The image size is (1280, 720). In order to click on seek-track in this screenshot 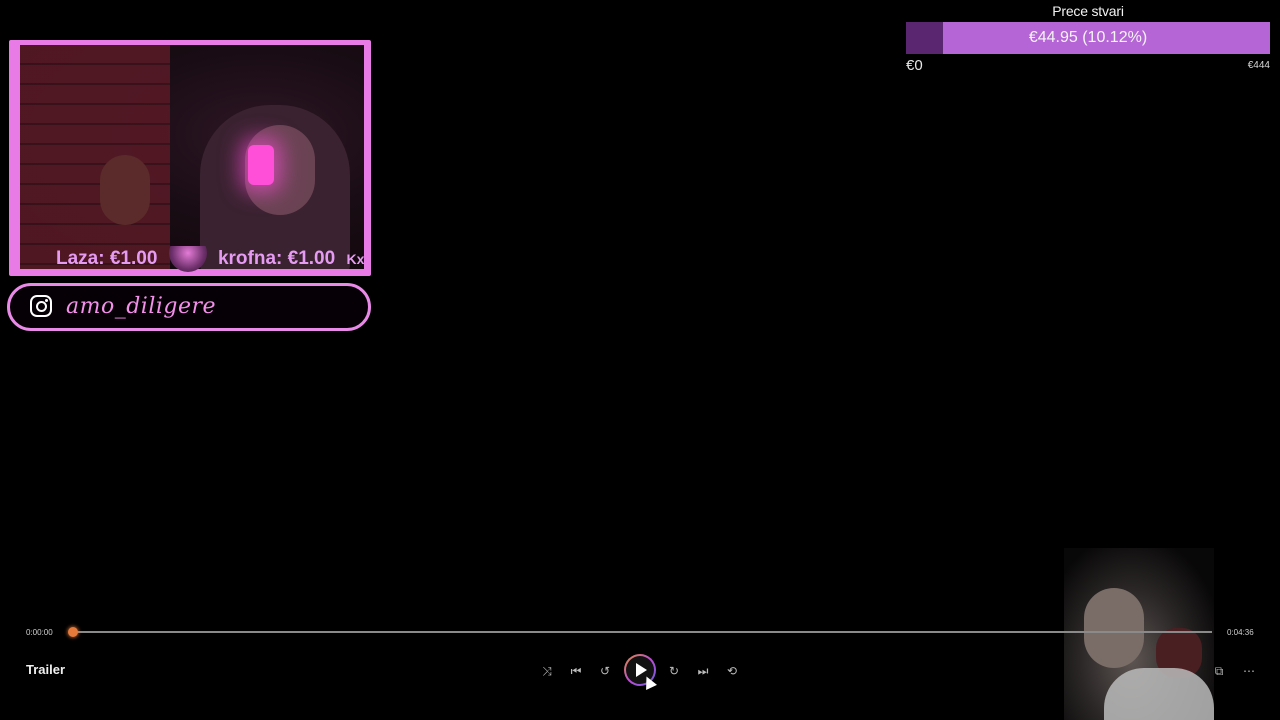, I will do `click(641, 632)`.